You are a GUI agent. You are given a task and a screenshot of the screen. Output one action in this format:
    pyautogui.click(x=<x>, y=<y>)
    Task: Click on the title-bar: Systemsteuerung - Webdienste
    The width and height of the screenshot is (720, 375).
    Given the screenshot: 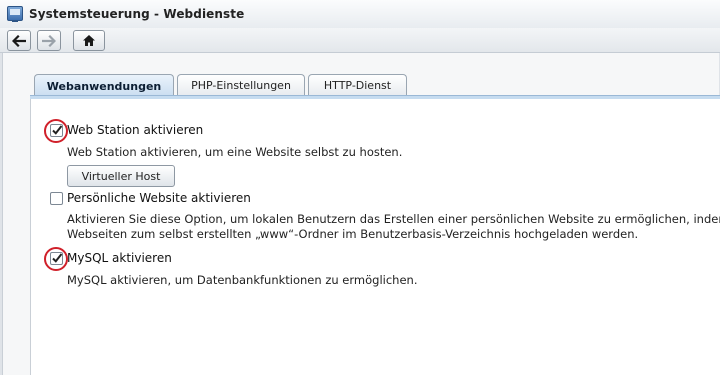 What is the action you would take?
    pyautogui.click(x=360, y=14)
    